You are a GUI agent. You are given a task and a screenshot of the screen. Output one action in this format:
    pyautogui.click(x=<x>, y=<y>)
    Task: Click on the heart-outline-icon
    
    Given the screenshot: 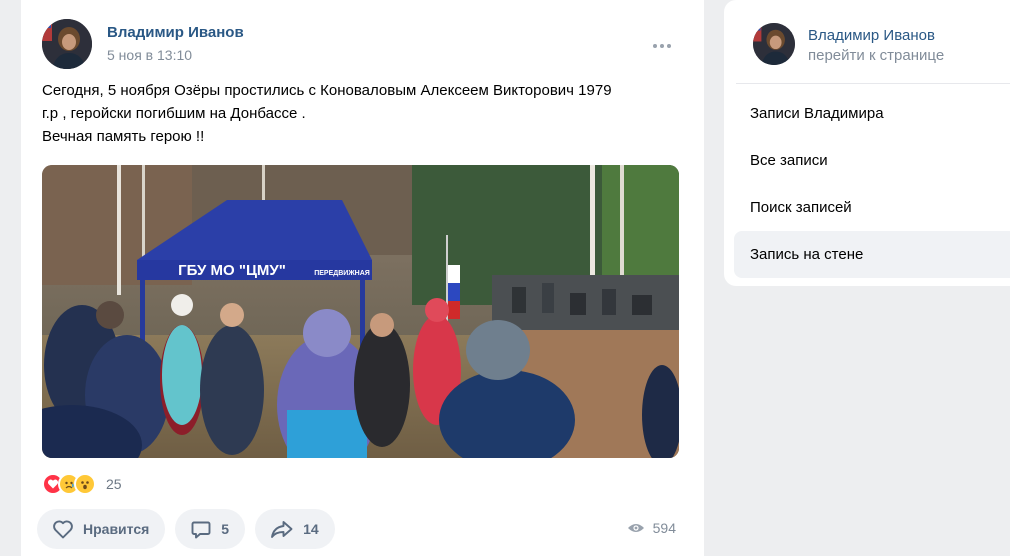 What is the action you would take?
    pyautogui.click(x=63, y=529)
    